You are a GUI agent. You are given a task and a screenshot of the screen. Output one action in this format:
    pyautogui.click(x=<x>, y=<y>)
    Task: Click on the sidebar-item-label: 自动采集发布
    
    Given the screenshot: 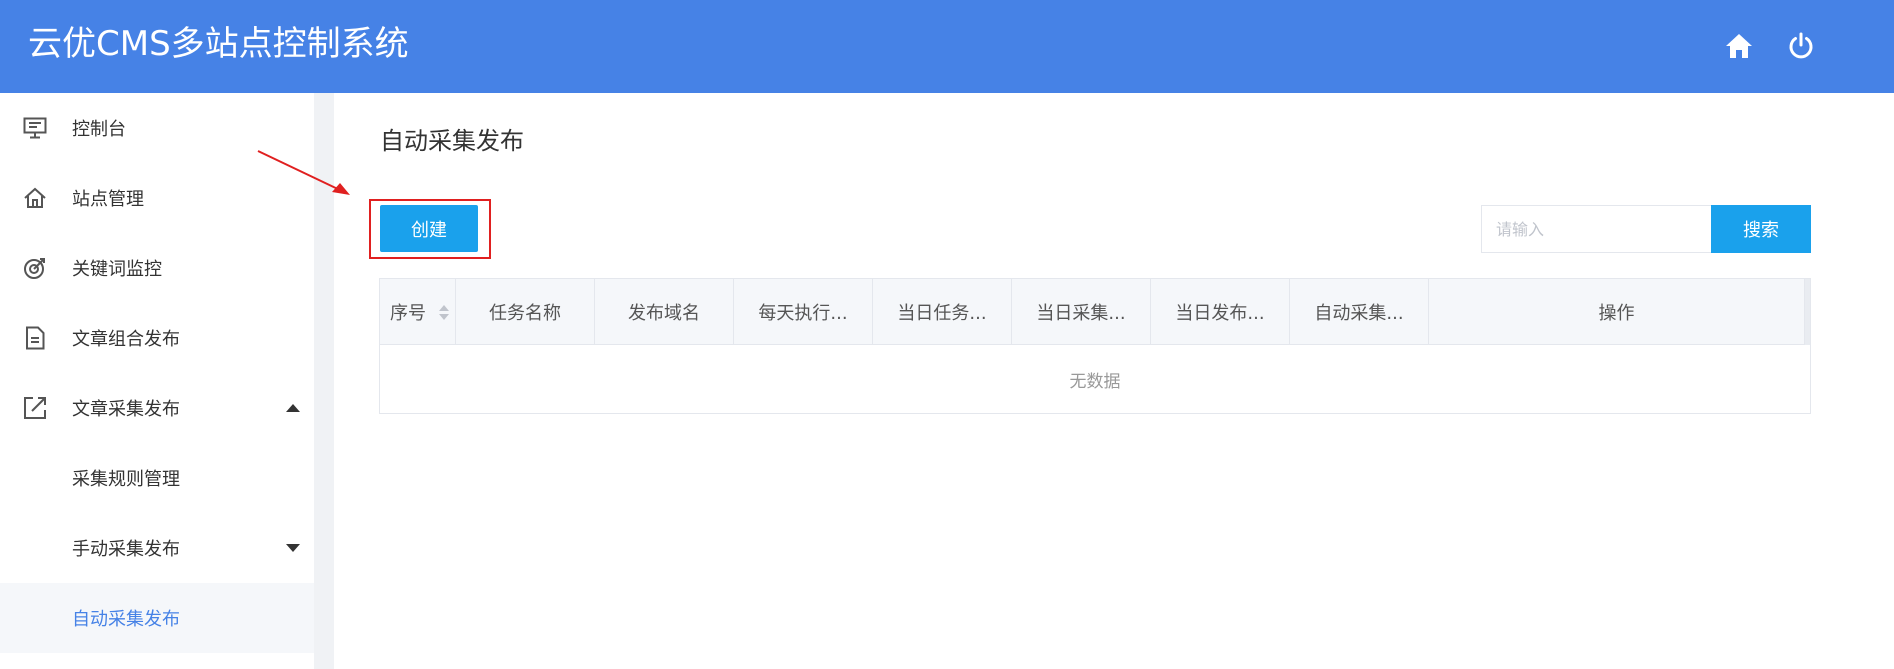 What is the action you would take?
    pyautogui.click(x=126, y=619)
    